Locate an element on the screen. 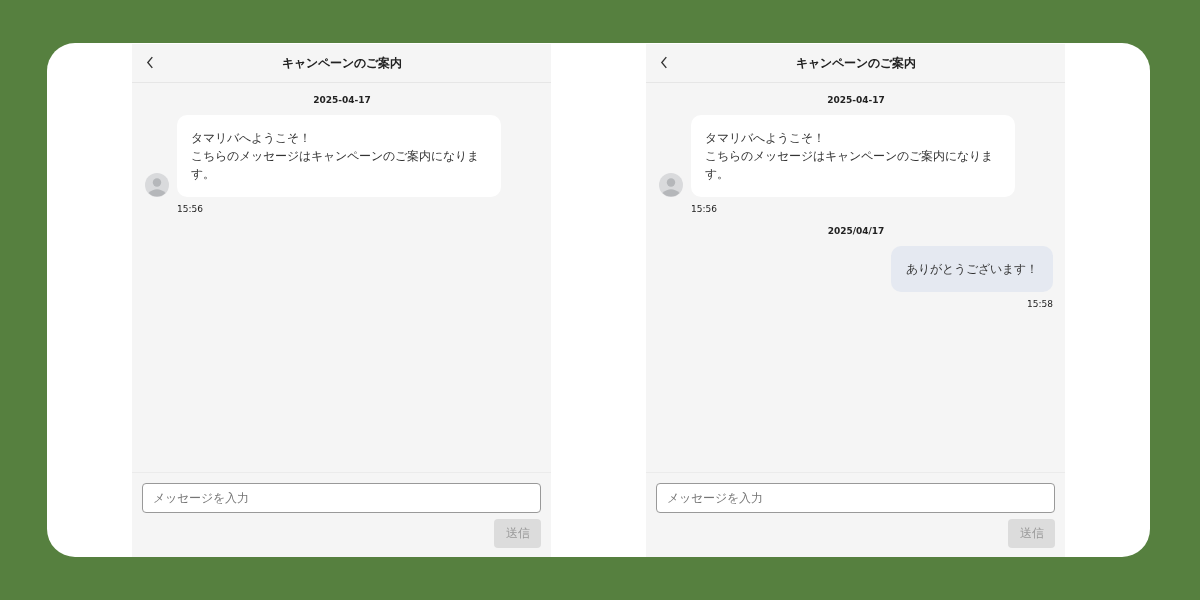 The image size is (1200, 600). message-bubble: ありがとうございます！ is located at coordinates (972, 269).